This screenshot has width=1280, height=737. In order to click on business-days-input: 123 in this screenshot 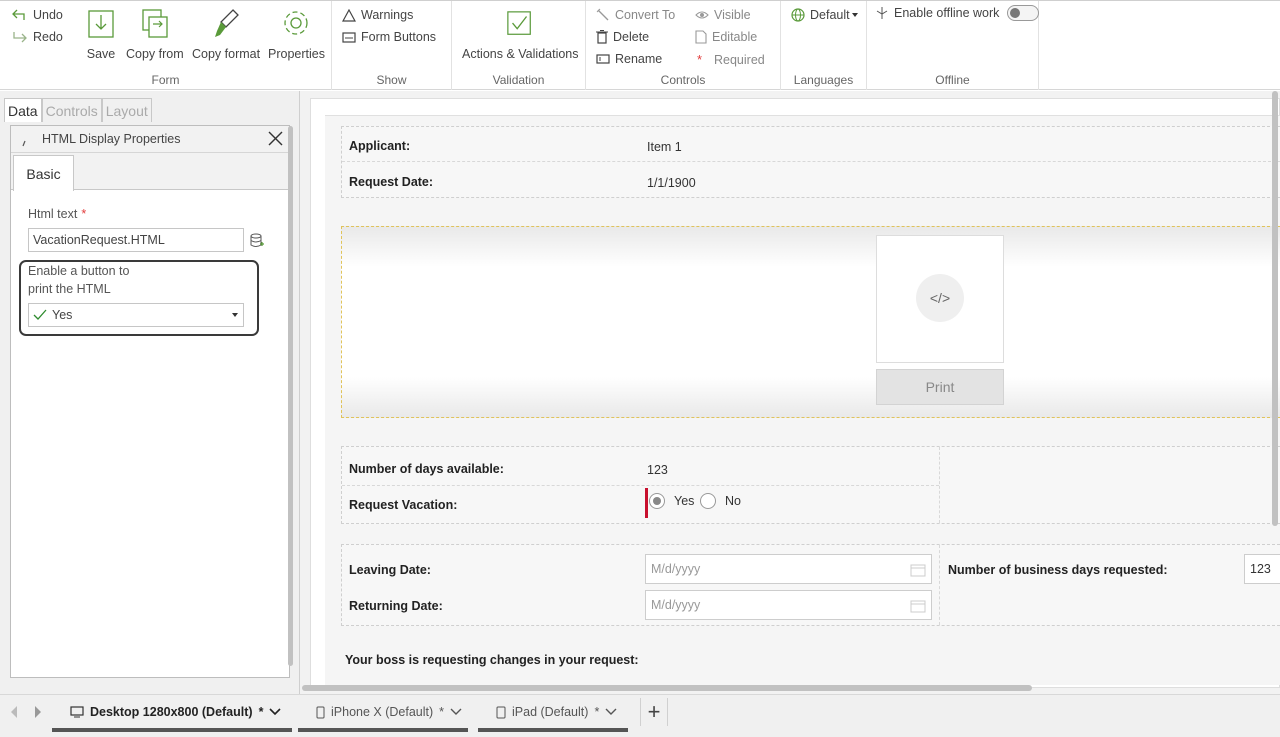, I will do `click(1262, 569)`.